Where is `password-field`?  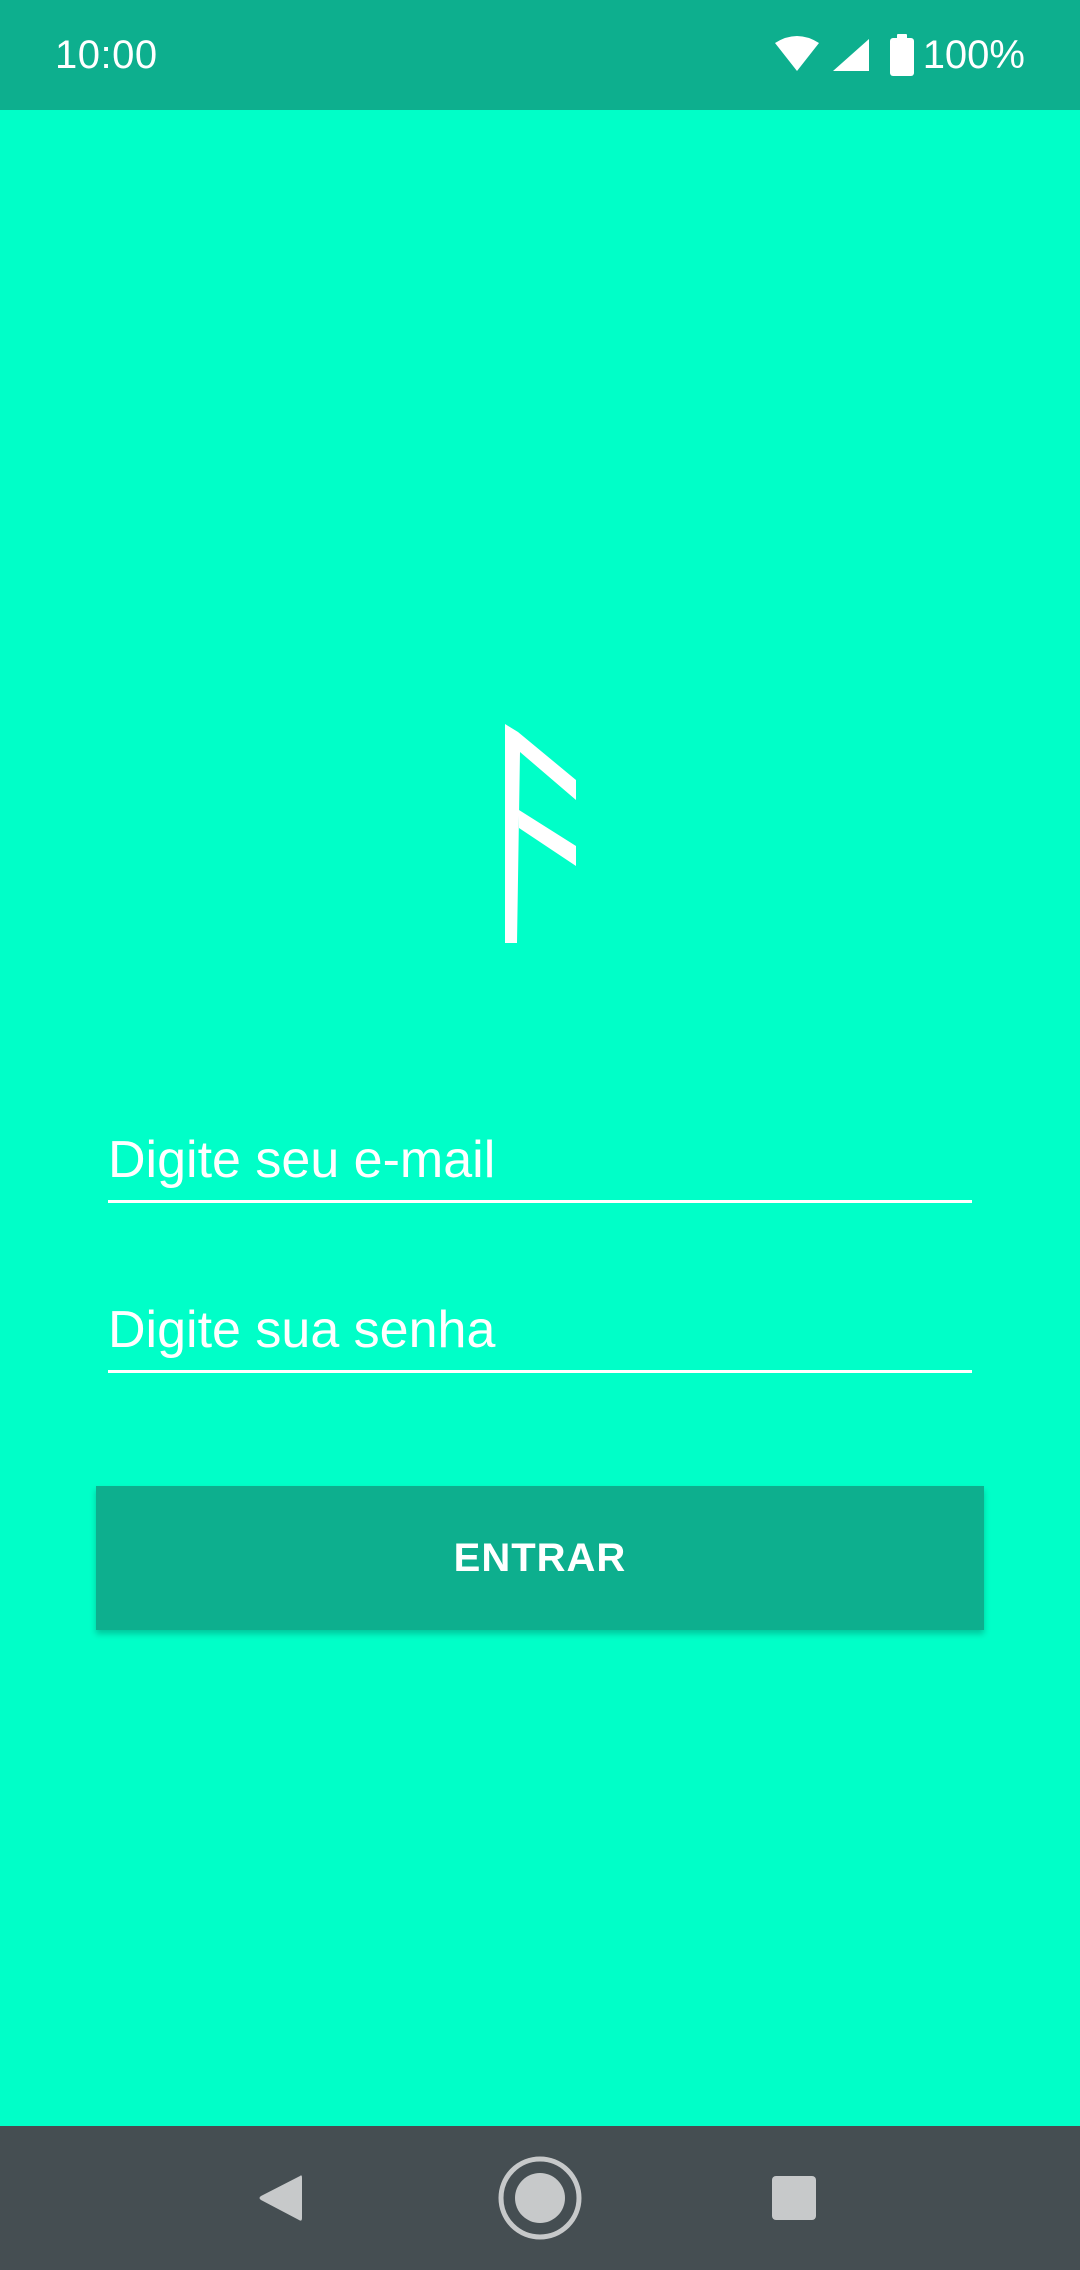 password-field is located at coordinates (540, 1331).